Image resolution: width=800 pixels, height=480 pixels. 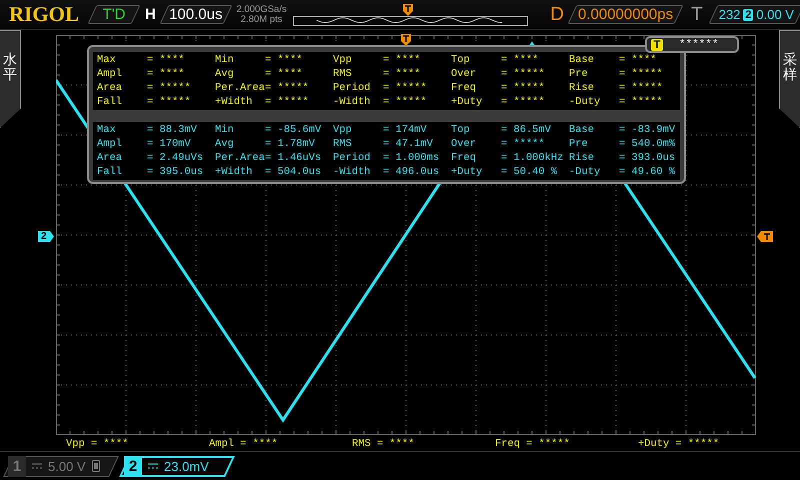 I want to click on trigger-label: T, so click(x=697, y=15).